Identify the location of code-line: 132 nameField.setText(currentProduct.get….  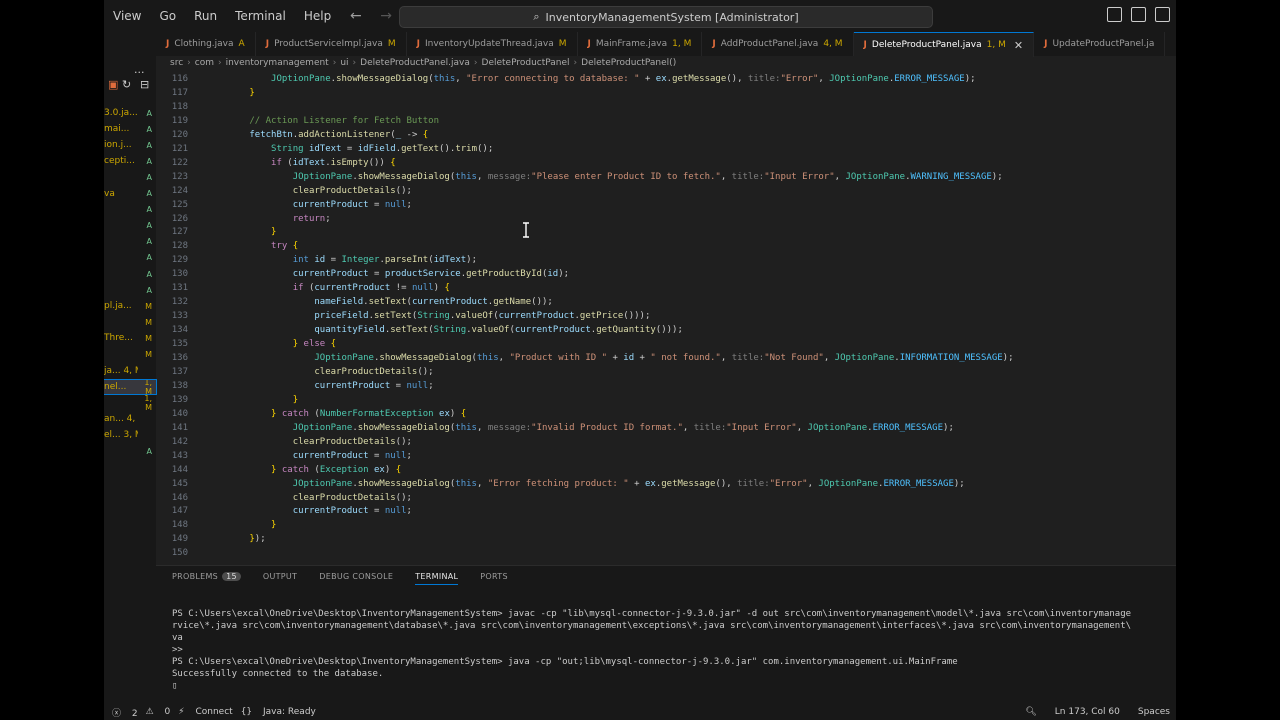
(666, 302).